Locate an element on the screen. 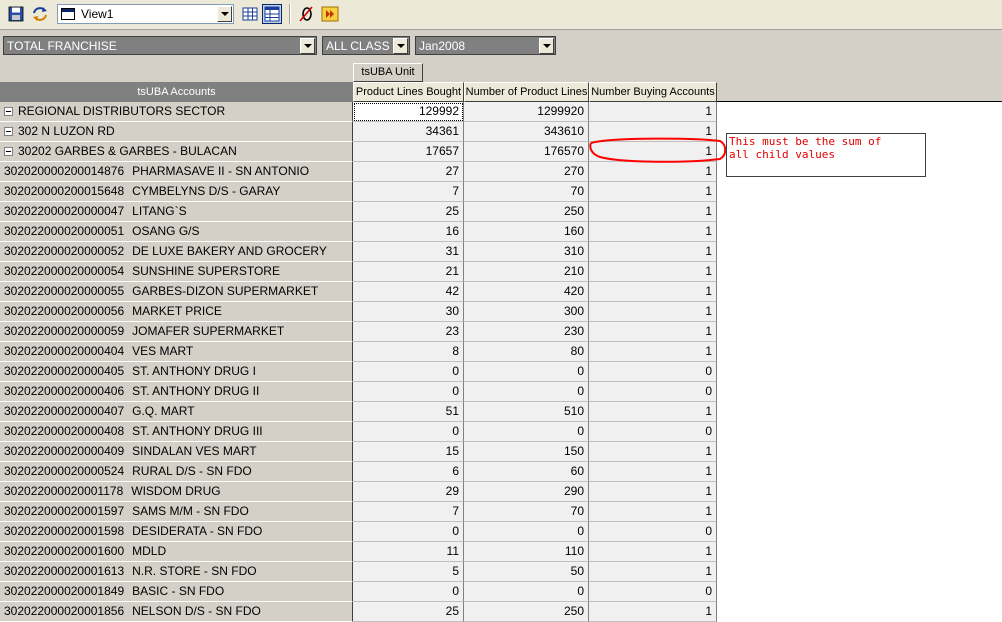  table-row: 302022000020000407 G.Q. MART 51 510 1 is located at coordinates (358, 412).